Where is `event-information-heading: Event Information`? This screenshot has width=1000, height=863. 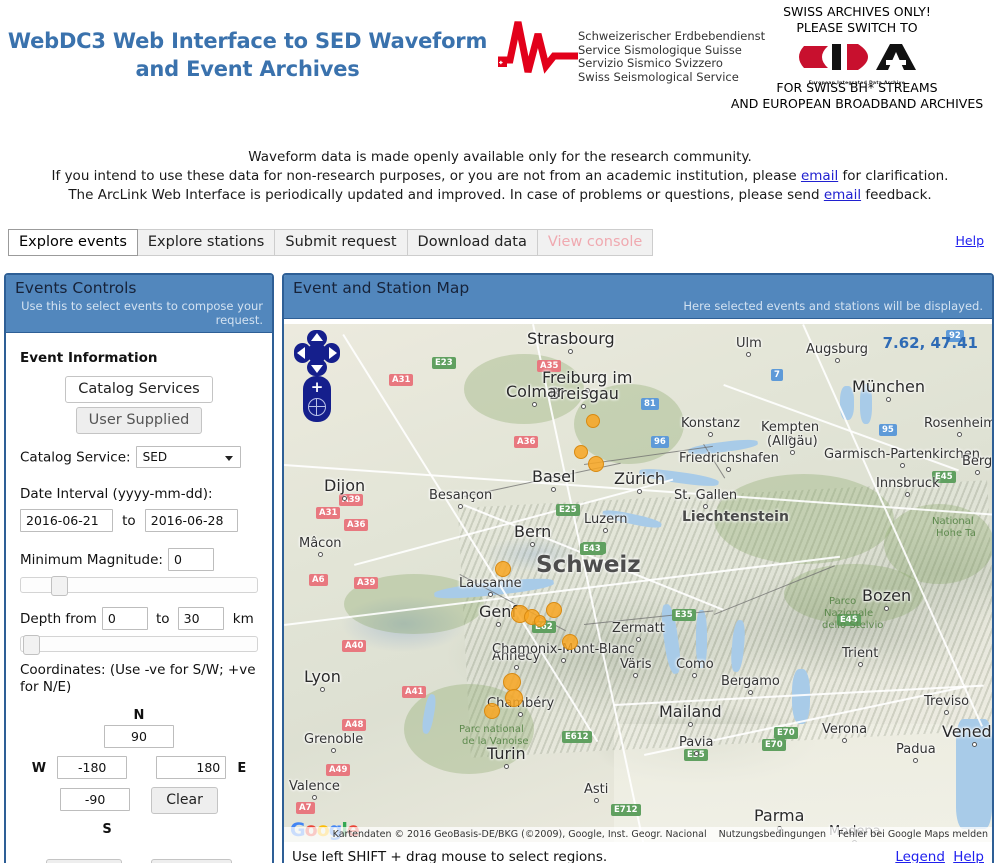 event-information-heading: Event Information is located at coordinates (89, 358).